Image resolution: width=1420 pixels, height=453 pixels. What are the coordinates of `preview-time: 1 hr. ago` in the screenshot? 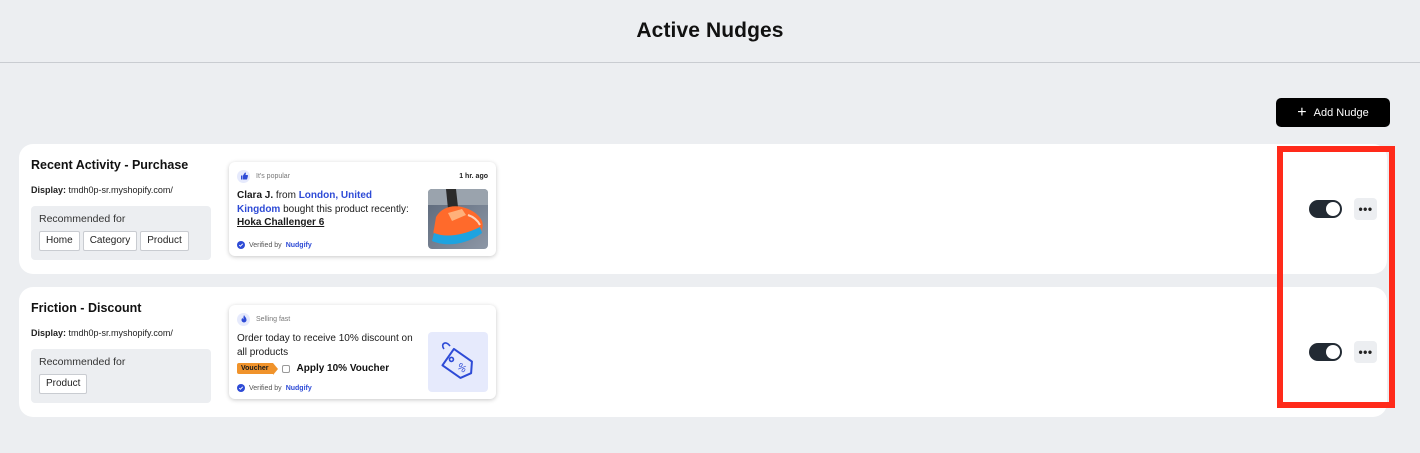 It's located at (473, 176).